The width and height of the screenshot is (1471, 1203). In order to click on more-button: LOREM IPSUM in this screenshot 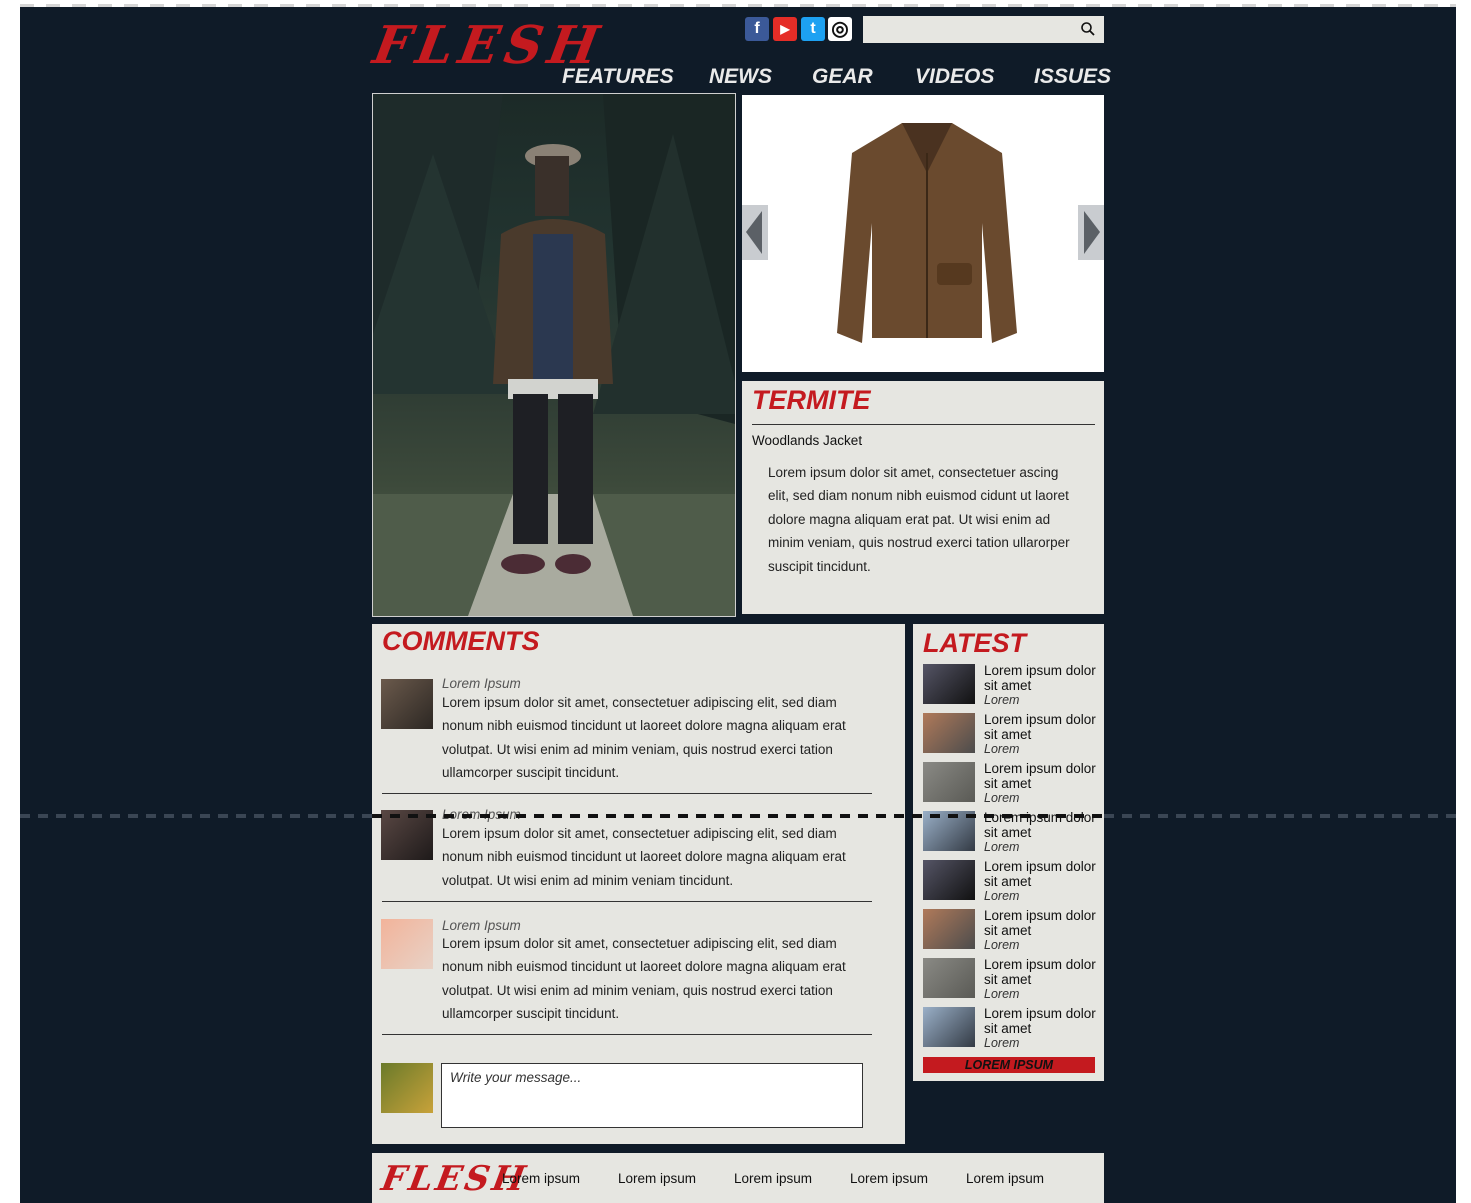, I will do `click(1009, 1065)`.